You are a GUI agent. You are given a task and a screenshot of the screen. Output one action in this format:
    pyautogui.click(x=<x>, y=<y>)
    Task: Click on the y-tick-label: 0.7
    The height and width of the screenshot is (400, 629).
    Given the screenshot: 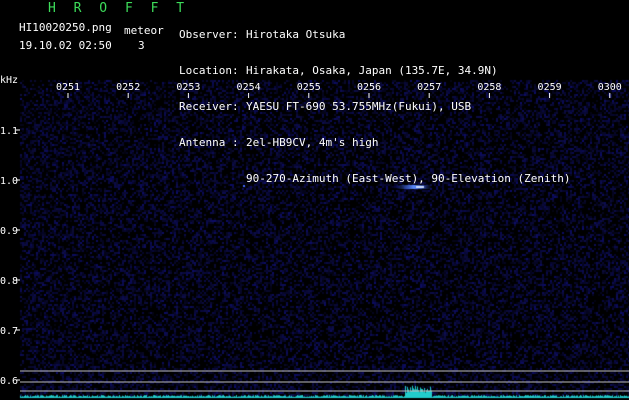 What is the action you would take?
    pyautogui.click(x=9, y=331)
    